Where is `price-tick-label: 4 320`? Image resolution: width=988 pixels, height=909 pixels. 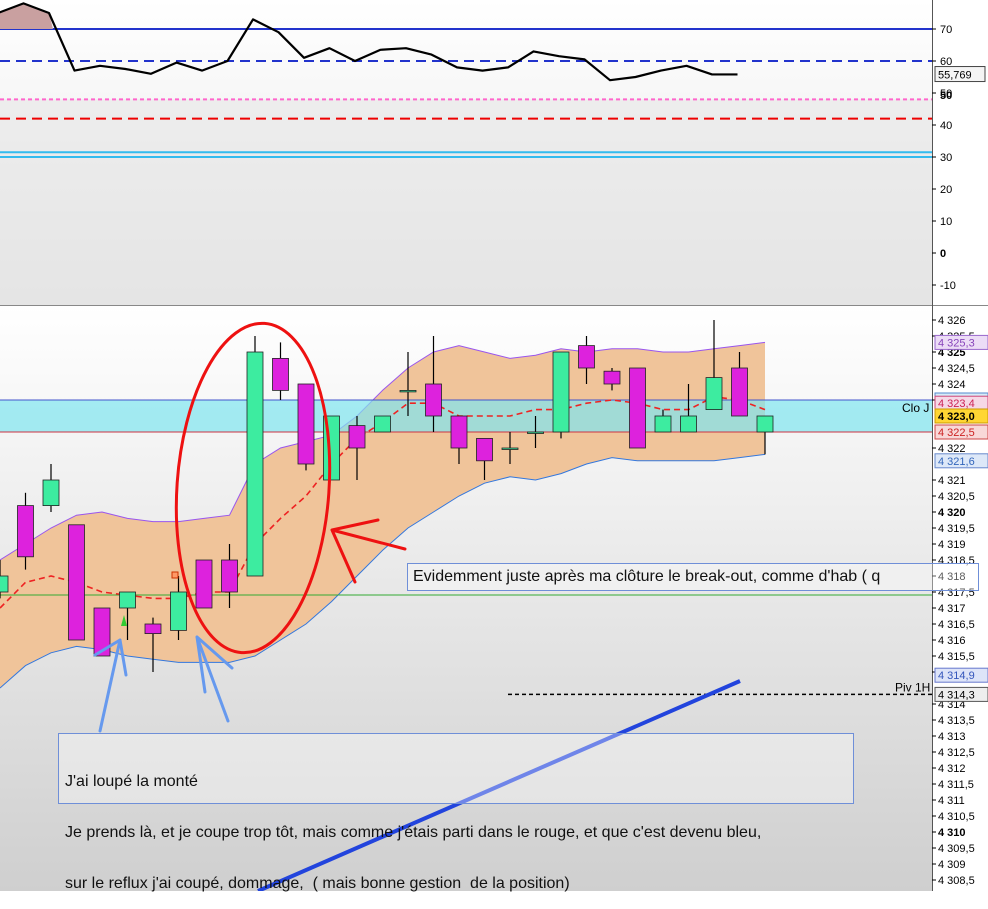 price-tick-label: 4 320 is located at coordinates (952, 513).